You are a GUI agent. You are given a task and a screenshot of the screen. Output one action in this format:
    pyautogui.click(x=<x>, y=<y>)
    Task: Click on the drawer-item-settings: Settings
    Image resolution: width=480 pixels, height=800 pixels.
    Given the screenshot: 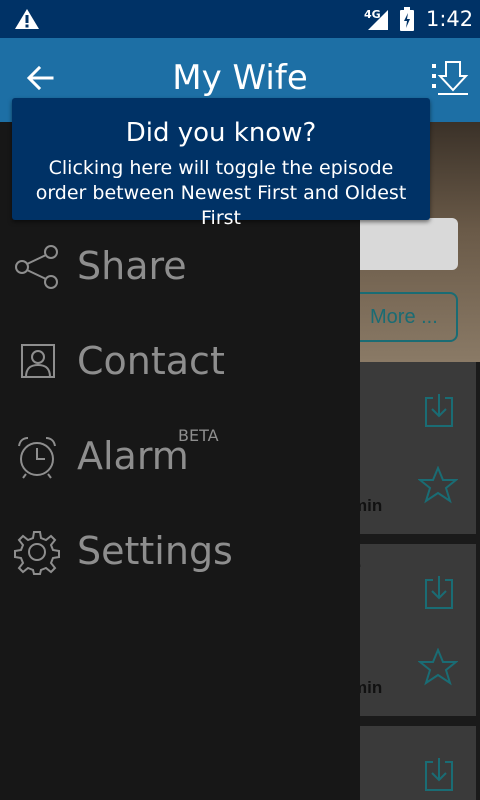 What is the action you would take?
    pyautogui.click(x=180, y=552)
    